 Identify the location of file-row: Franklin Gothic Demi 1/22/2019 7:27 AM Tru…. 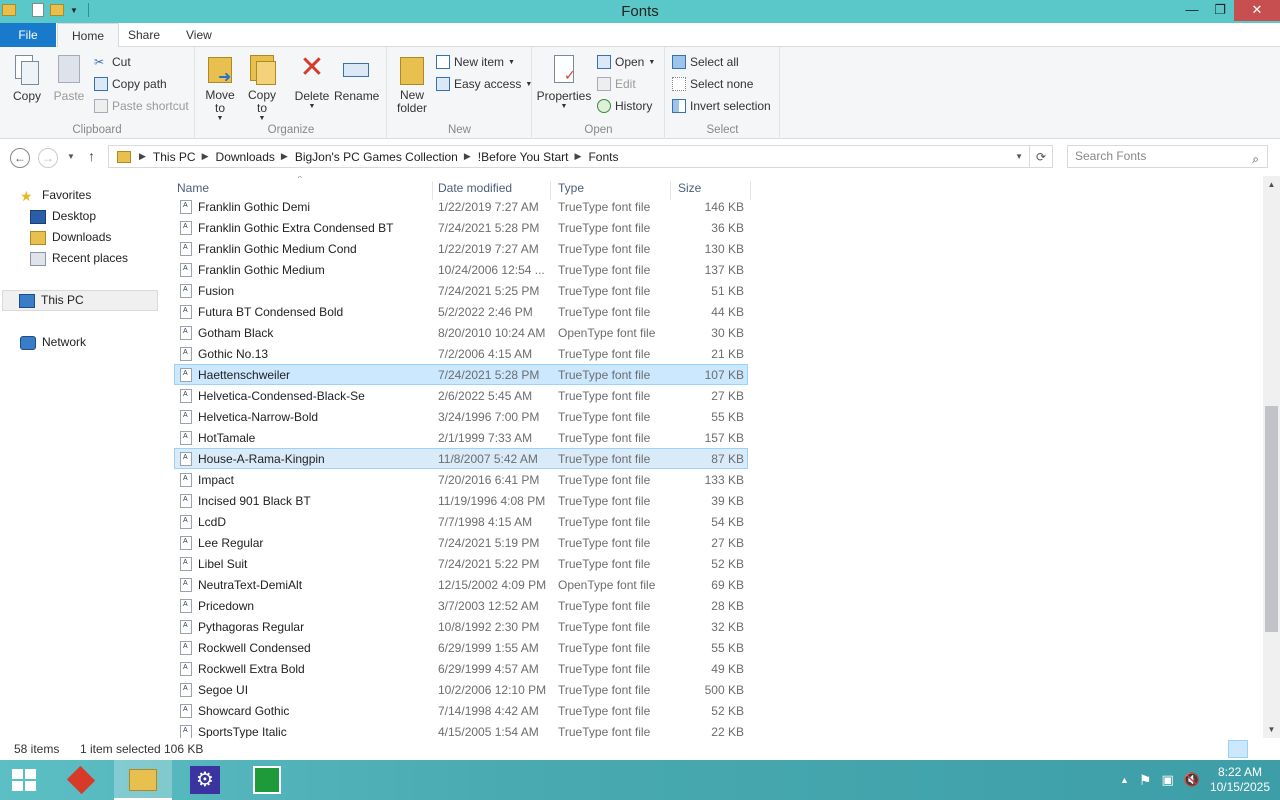
(461, 206).